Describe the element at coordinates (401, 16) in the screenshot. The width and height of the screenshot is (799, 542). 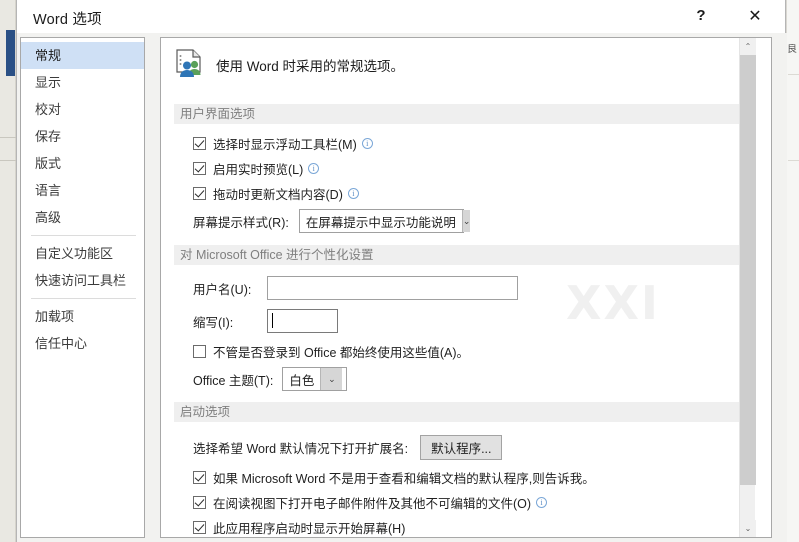
I see `title-bar: Word 选项 ? ✕` at that location.